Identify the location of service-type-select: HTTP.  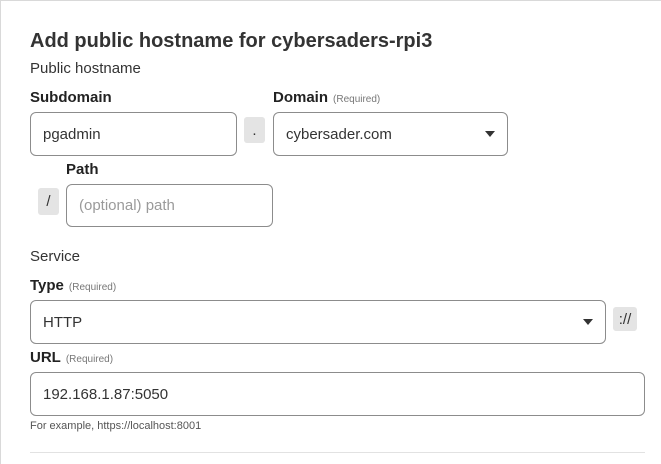
(318, 322).